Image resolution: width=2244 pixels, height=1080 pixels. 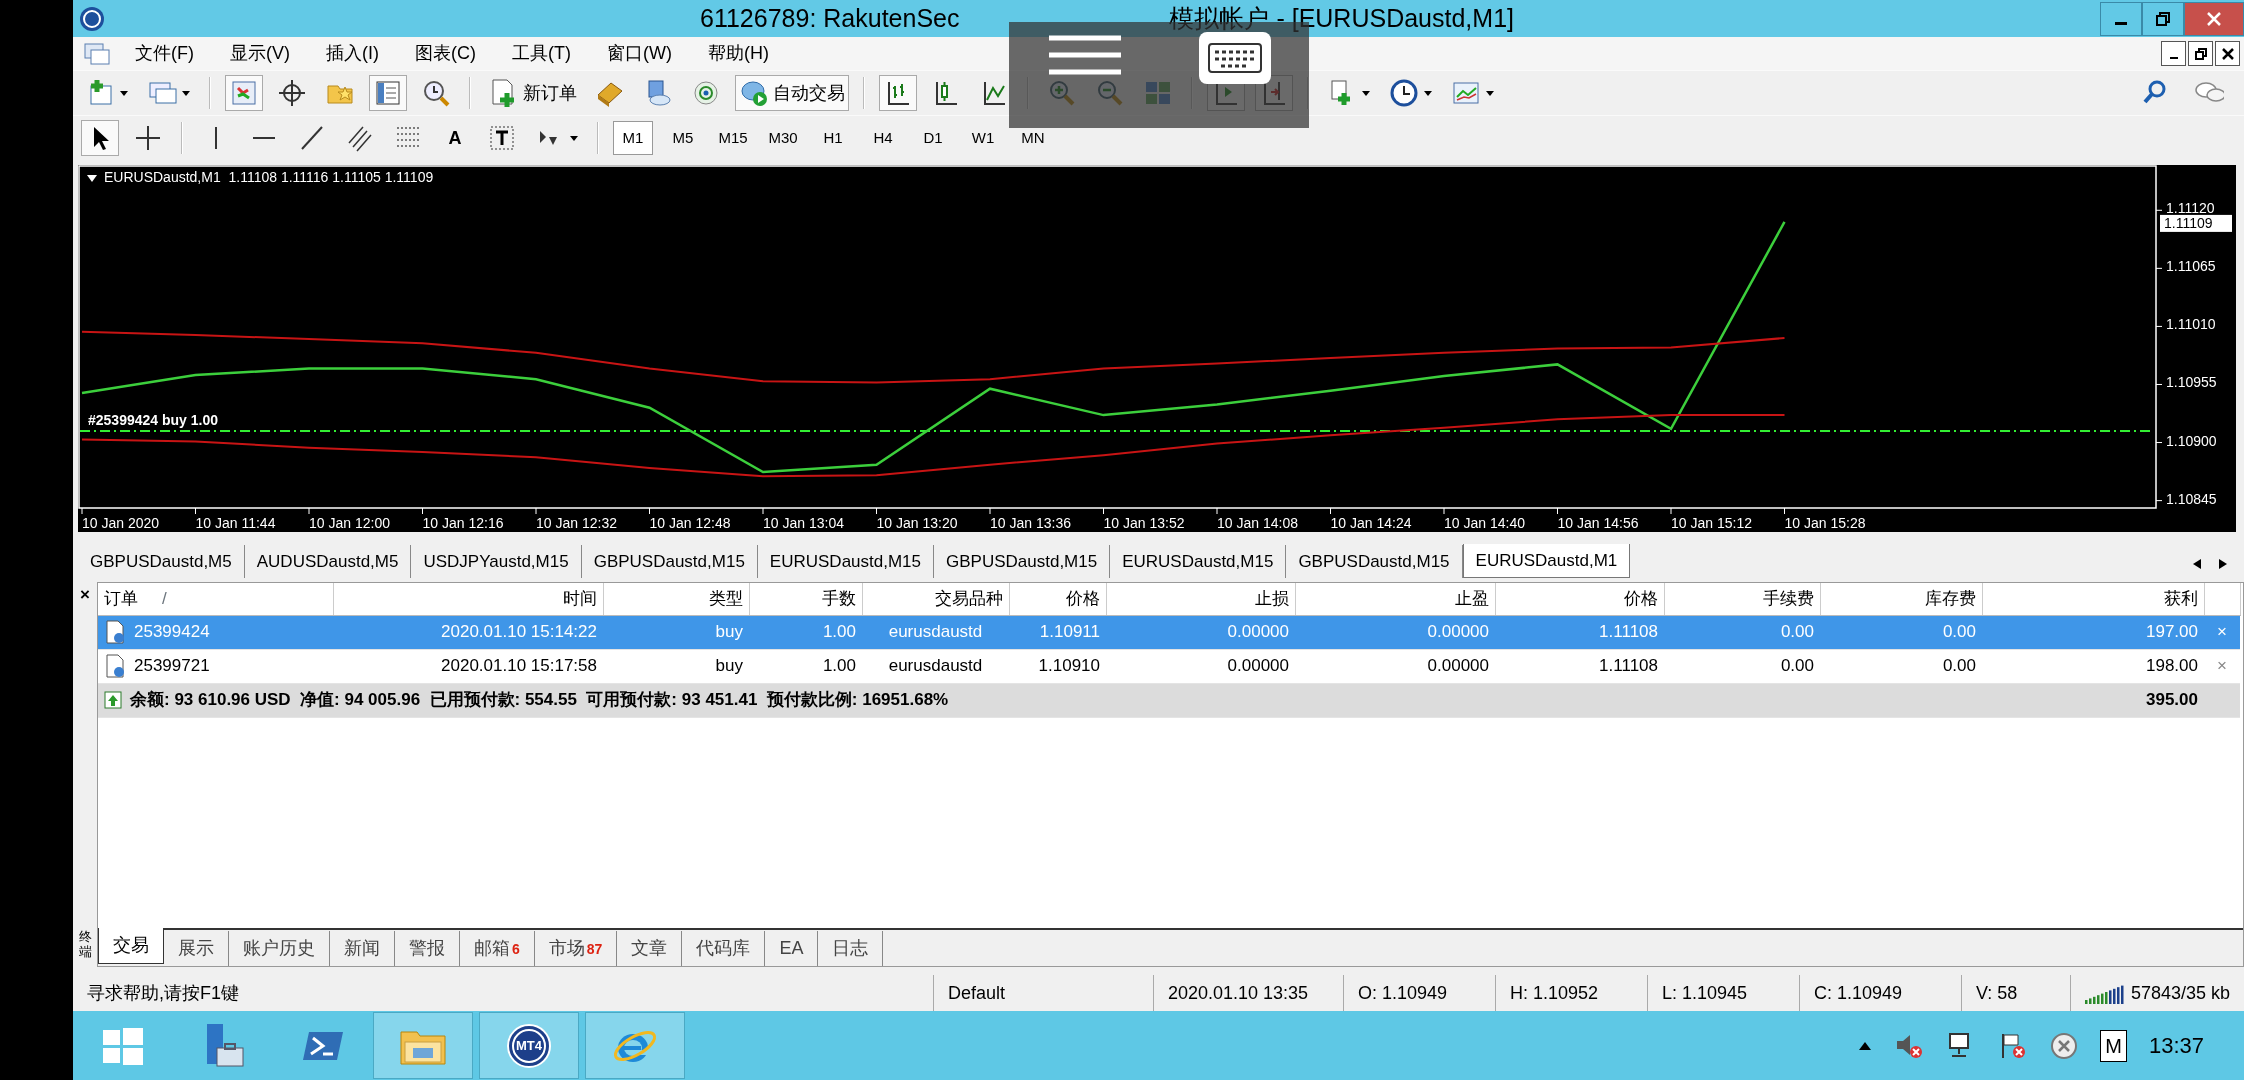 I want to click on table-cell: 2020.01.10 15:14:22, so click(x=468, y=632).